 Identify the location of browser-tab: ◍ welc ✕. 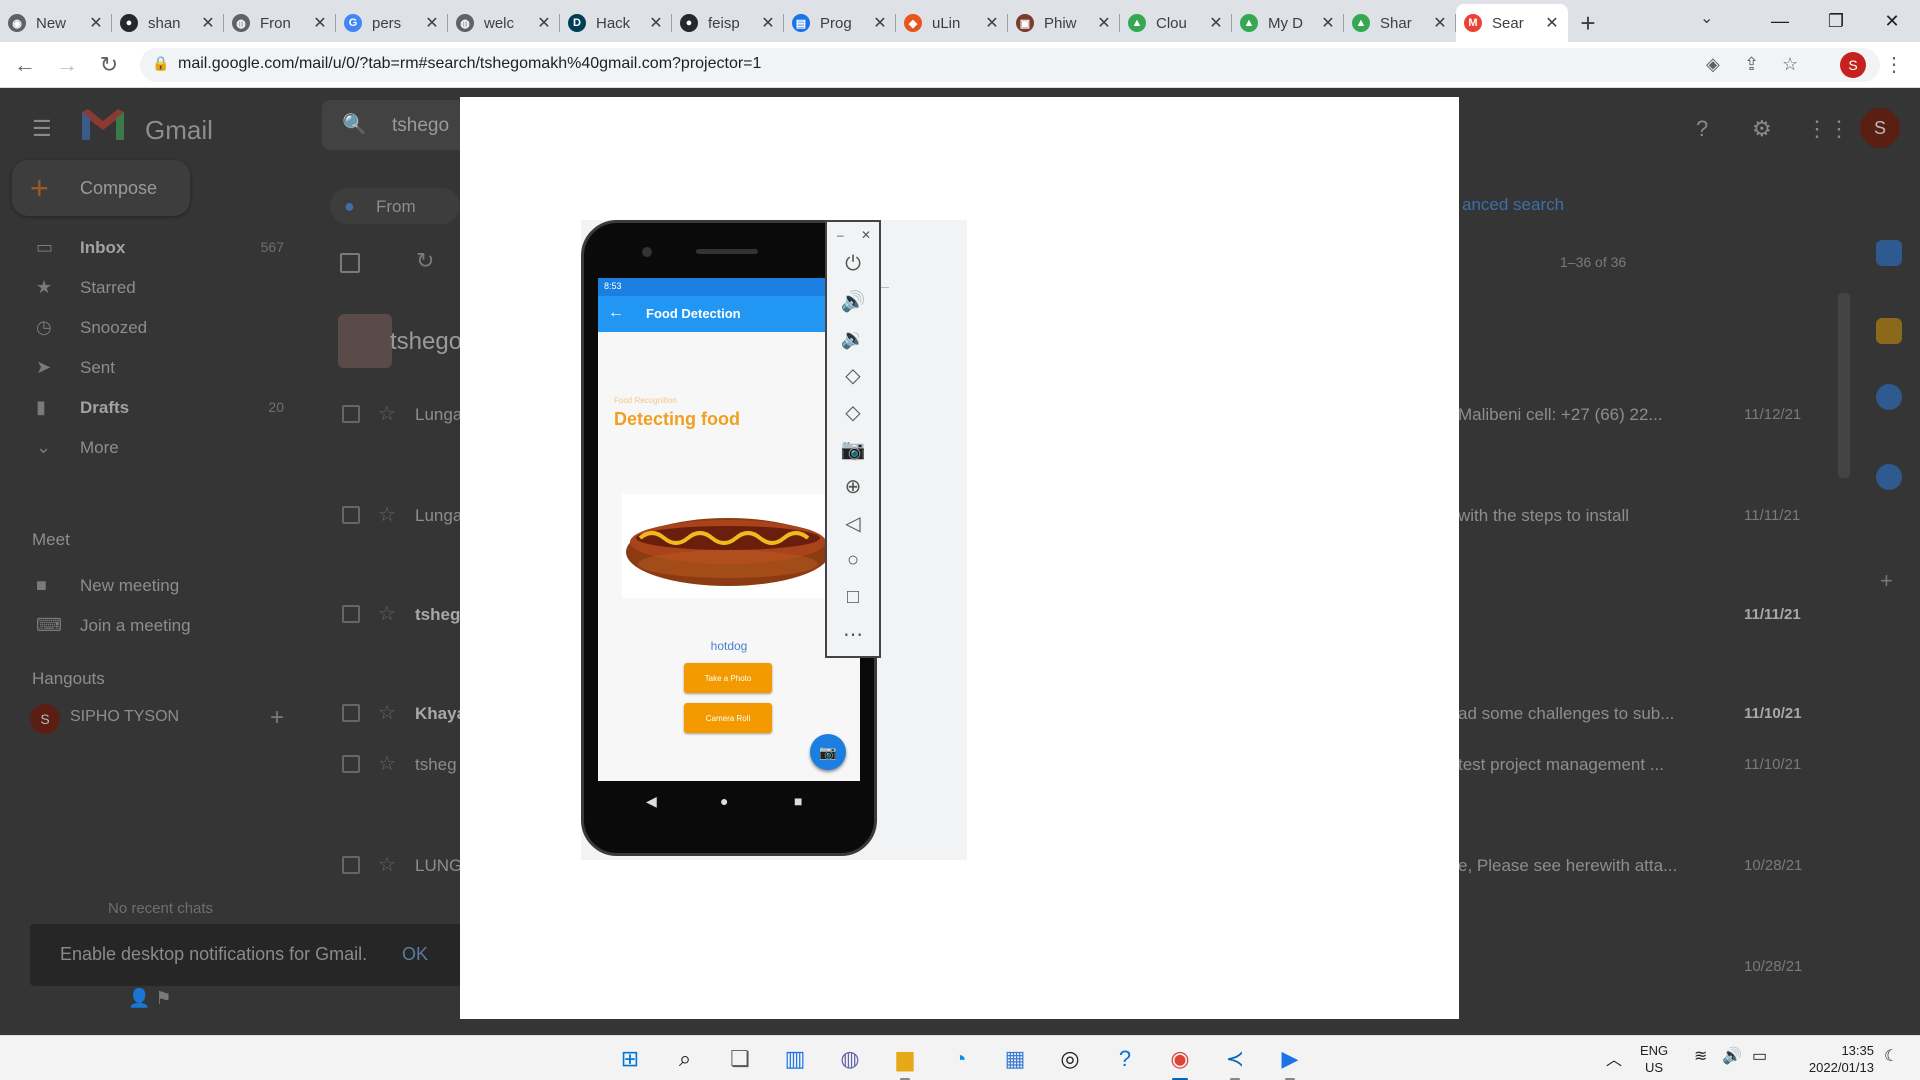
(504, 23).